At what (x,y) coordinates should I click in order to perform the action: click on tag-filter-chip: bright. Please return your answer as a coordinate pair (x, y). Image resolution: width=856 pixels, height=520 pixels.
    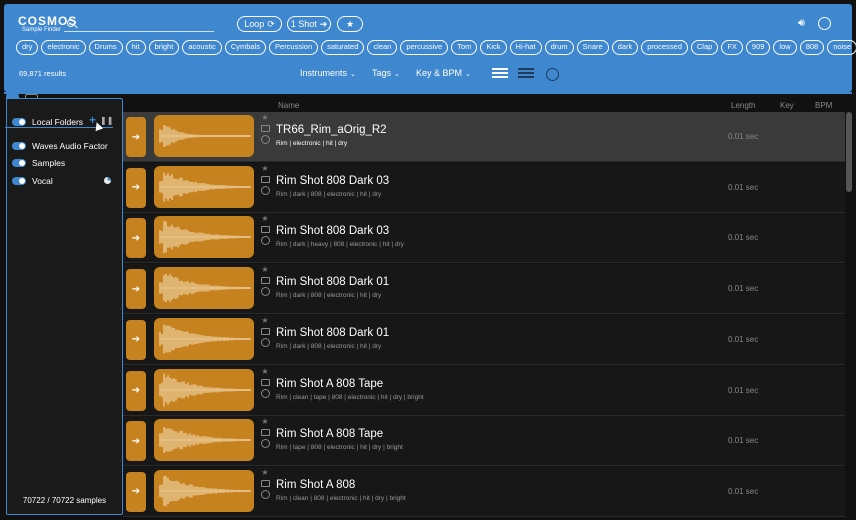
    Looking at the image, I should click on (164, 47).